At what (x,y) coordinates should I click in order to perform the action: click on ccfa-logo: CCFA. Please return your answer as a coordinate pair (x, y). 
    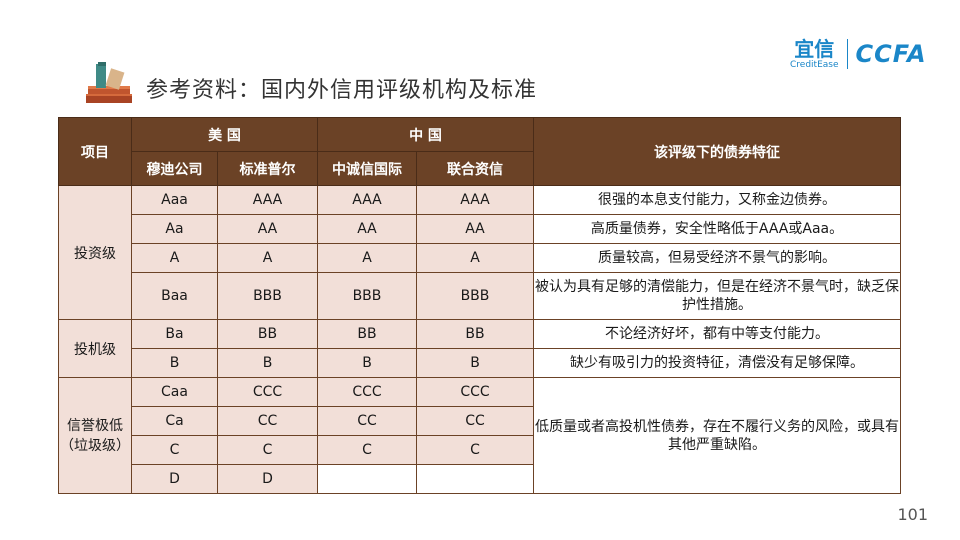
    Looking at the image, I should click on (891, 54).